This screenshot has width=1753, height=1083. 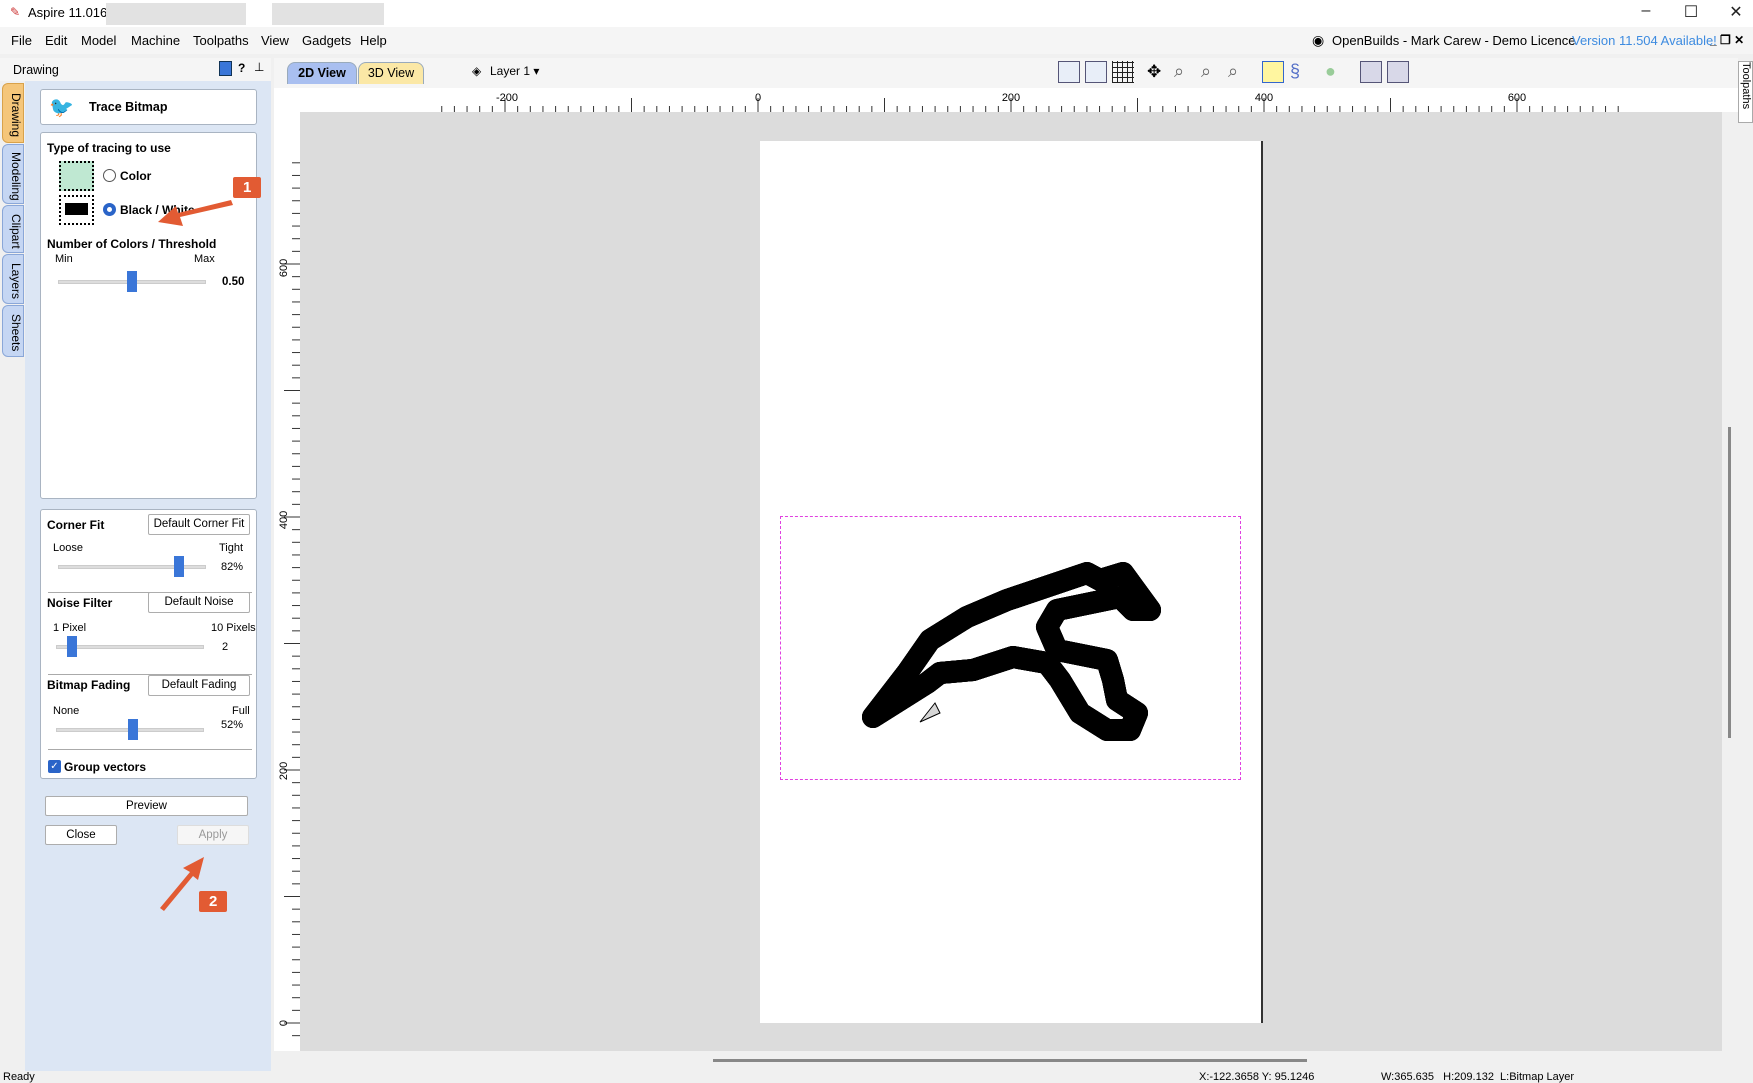 I want to click on tab-2d-view-label: 2D View, so click(x=322, y=73).